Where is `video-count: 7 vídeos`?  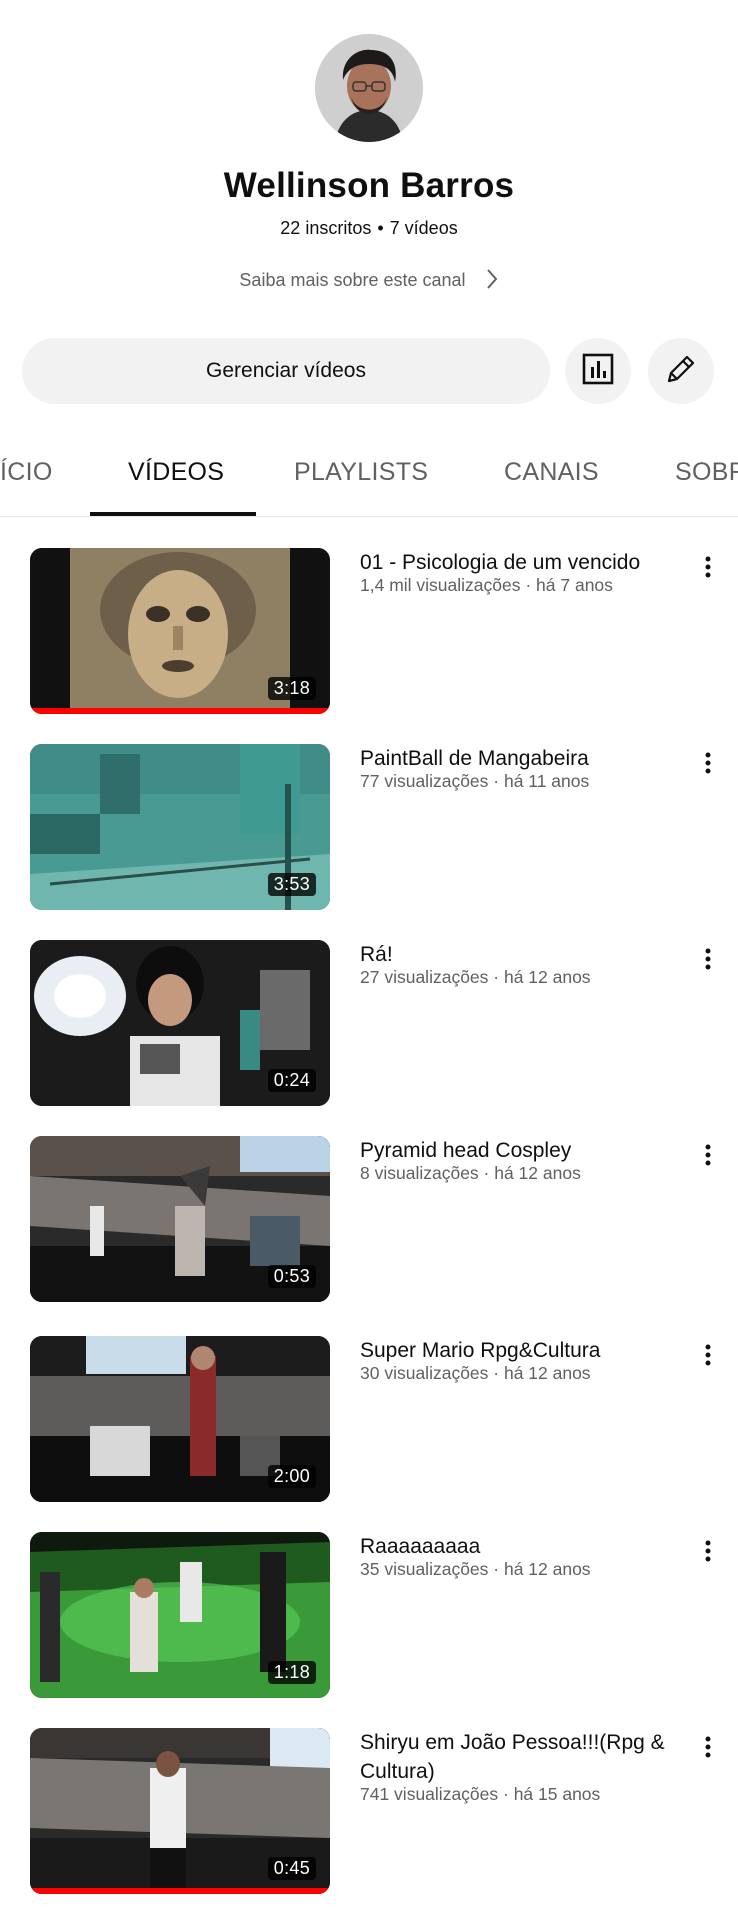
video-count: 7 vídeos is located at coordinates (423, 228).